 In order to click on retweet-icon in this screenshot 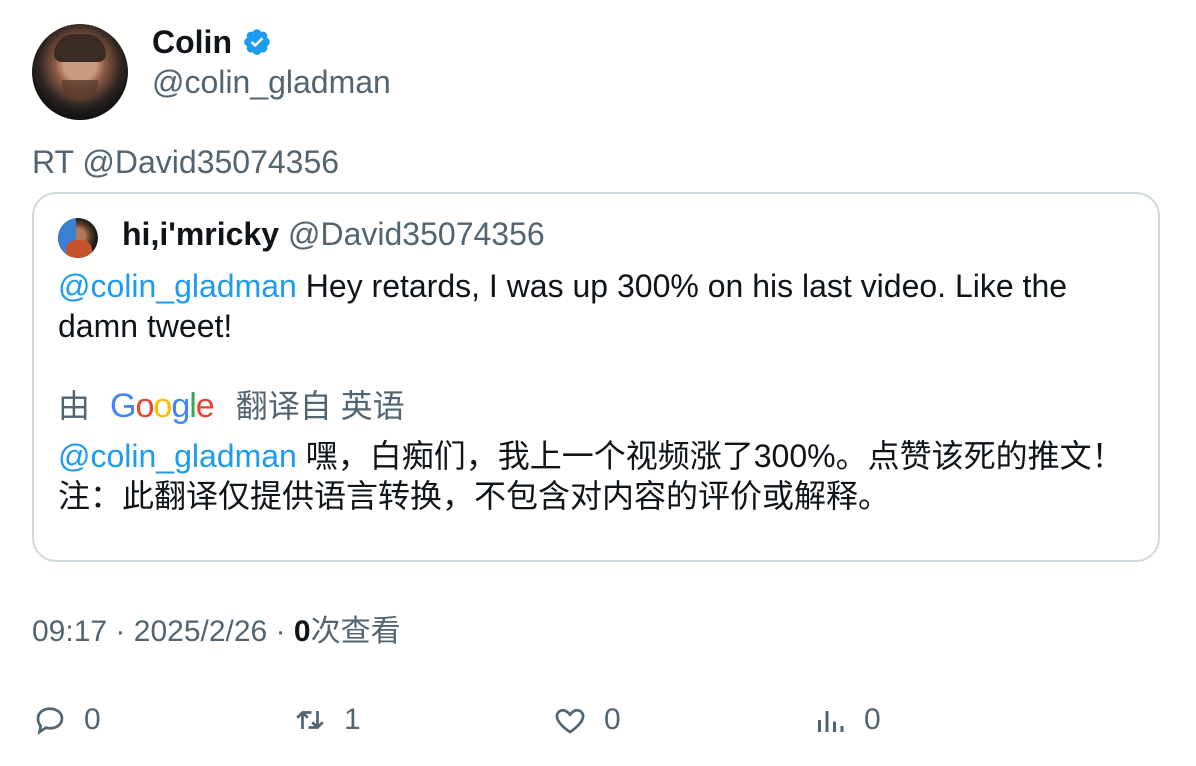, I will do `click(310, 720)`.